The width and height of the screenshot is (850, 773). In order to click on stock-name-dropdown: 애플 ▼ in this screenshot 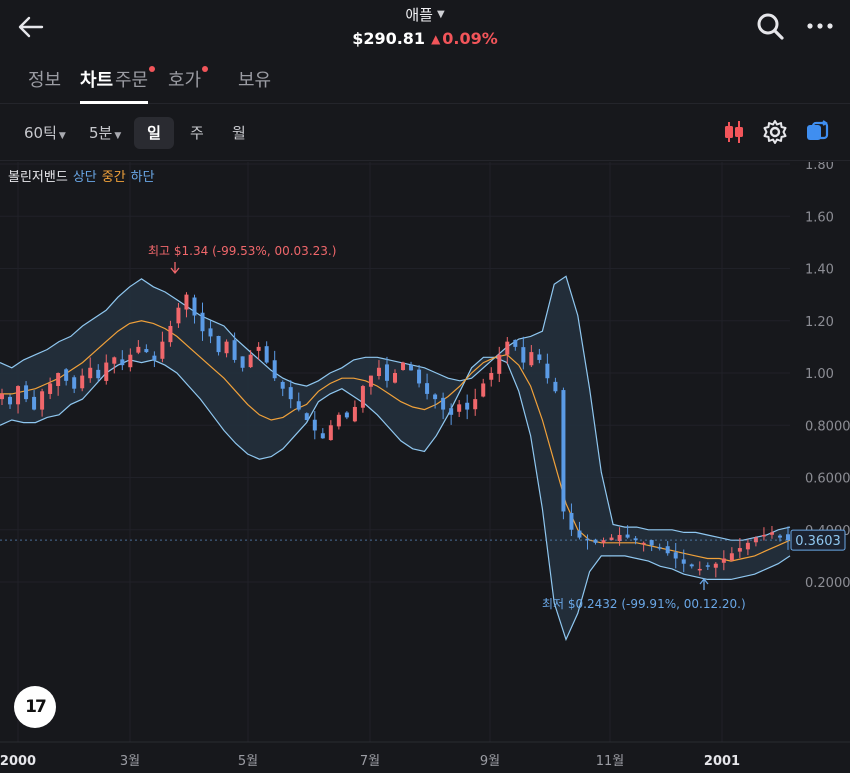, I will do `click(424, 14)`.